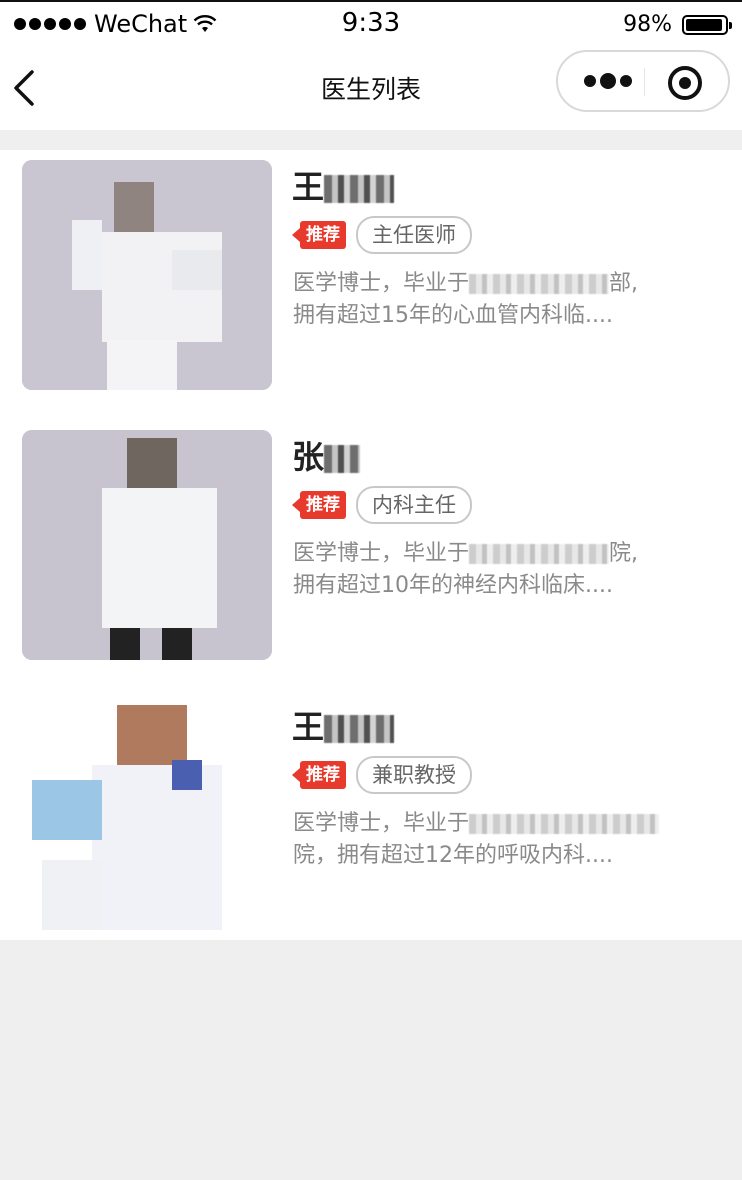  I want to click on tag-row: 推荐 内科主任, so click(382, 505).